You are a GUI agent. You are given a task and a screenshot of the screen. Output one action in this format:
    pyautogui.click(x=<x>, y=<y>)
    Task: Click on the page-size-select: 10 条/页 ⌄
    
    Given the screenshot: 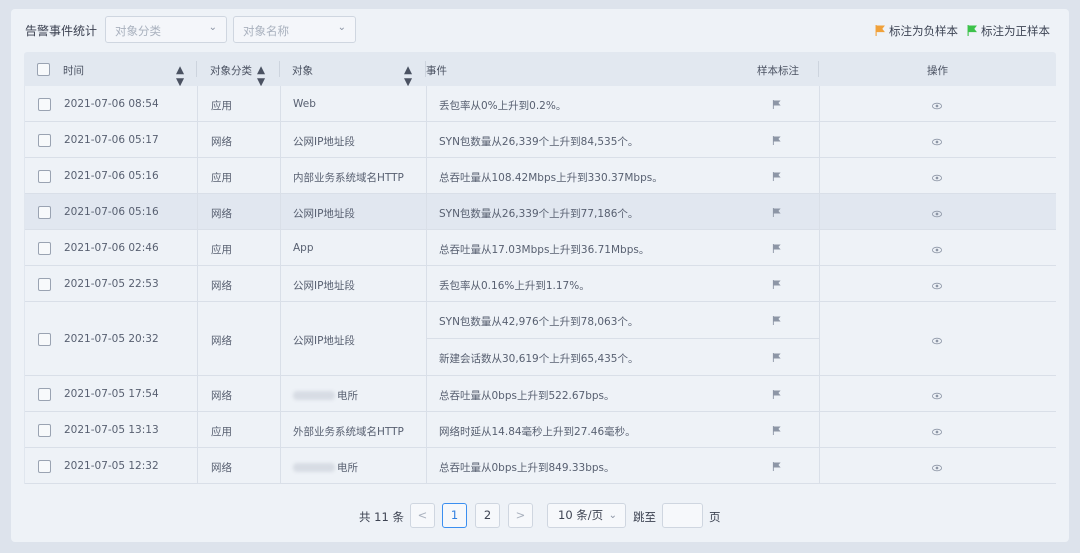 What is the action you would take?
    pyautogui.click(x=586, y=515)
    